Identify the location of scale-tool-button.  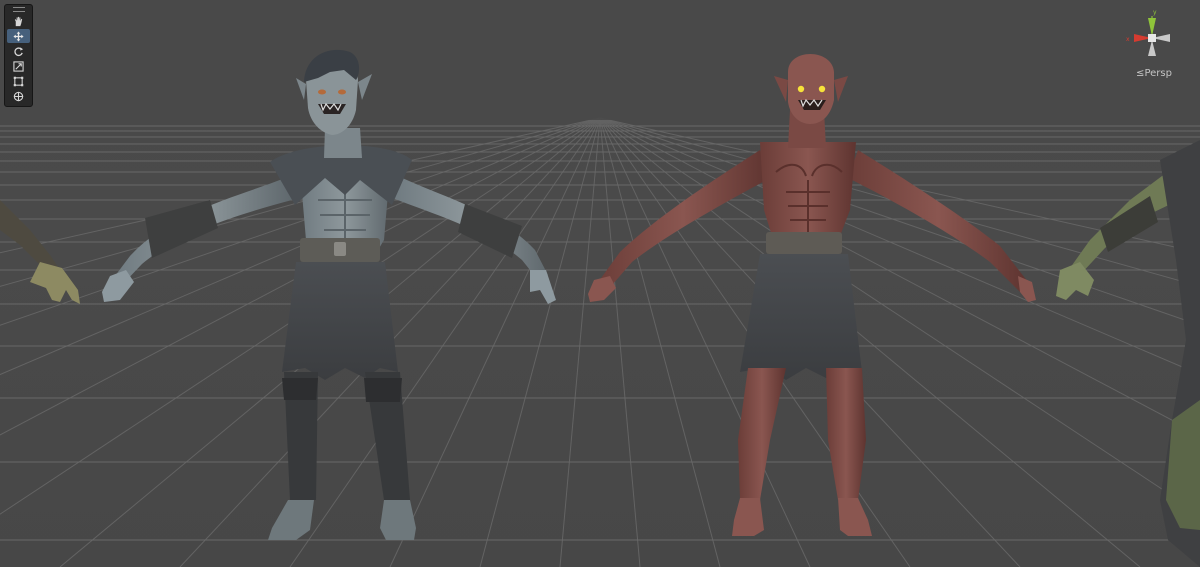
(18, 66).